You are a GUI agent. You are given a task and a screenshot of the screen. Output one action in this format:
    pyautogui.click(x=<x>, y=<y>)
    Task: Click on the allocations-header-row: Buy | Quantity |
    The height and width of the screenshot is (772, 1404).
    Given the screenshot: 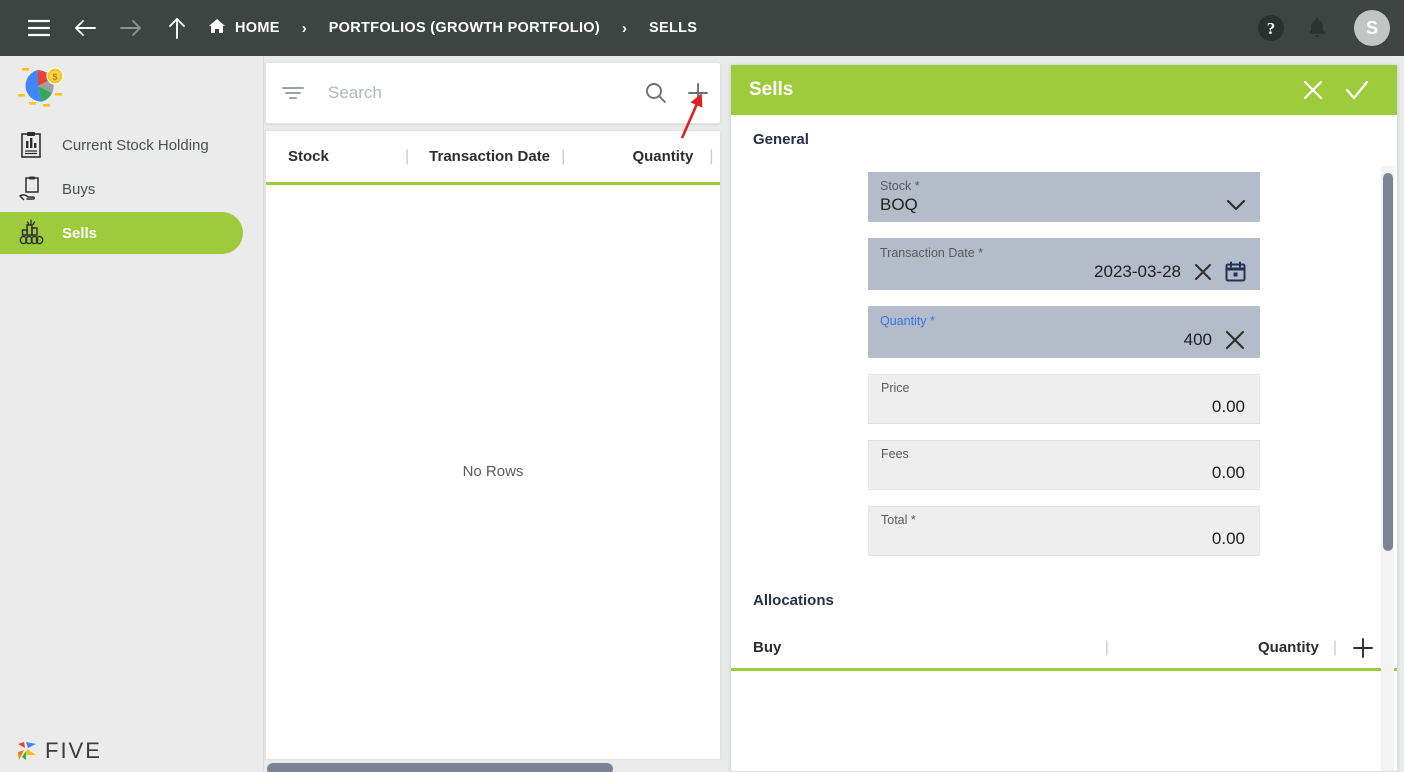 What is the action you would take?
    pyautogui.click(x=1064, y=649)
    